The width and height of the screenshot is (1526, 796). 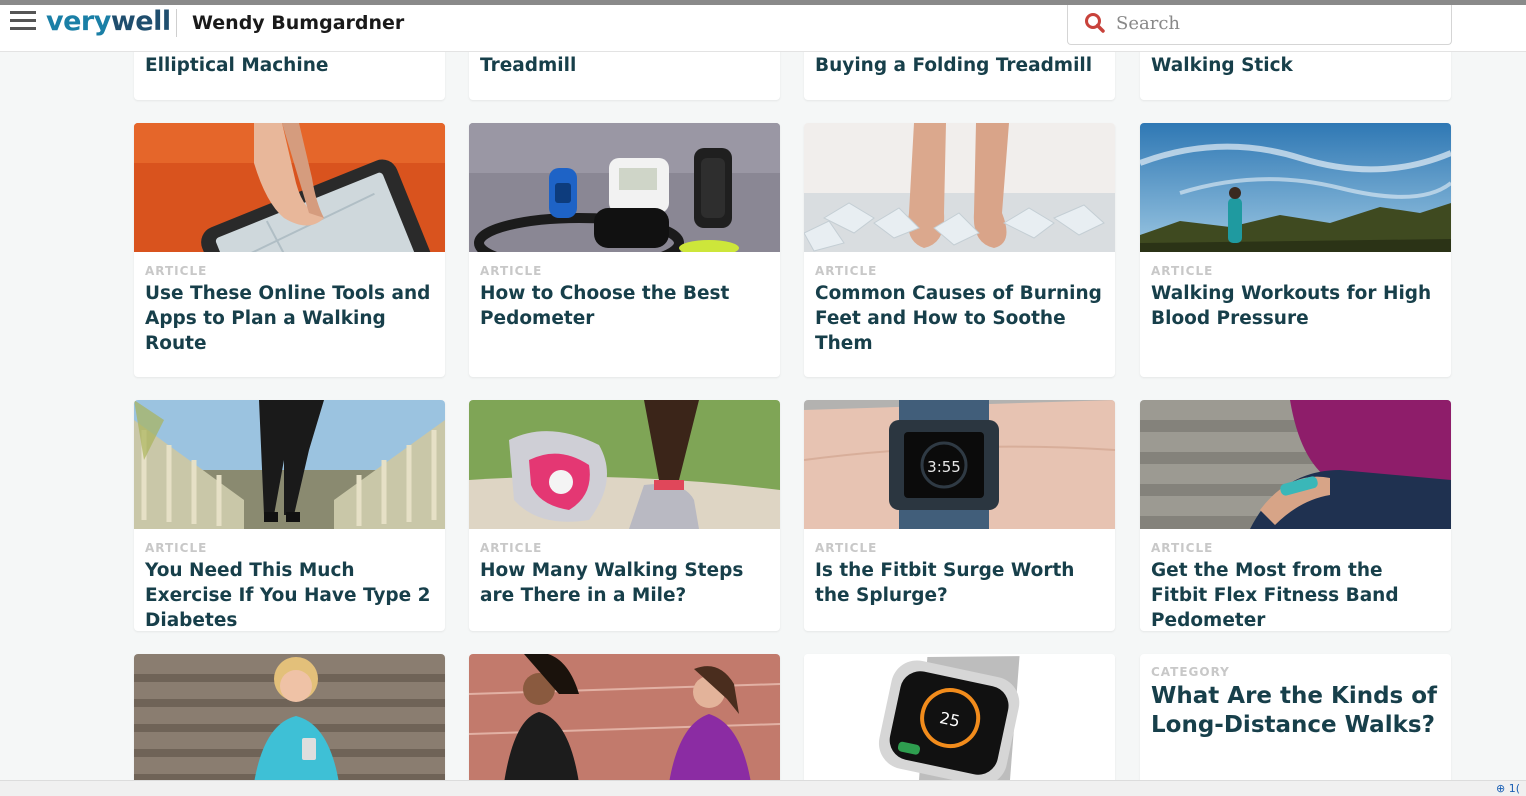 What do you see at coordinates (763, 788) in the screenshot?
I see `browser-status-bar: ⊕ 1(` at bounding box center [763, 788].